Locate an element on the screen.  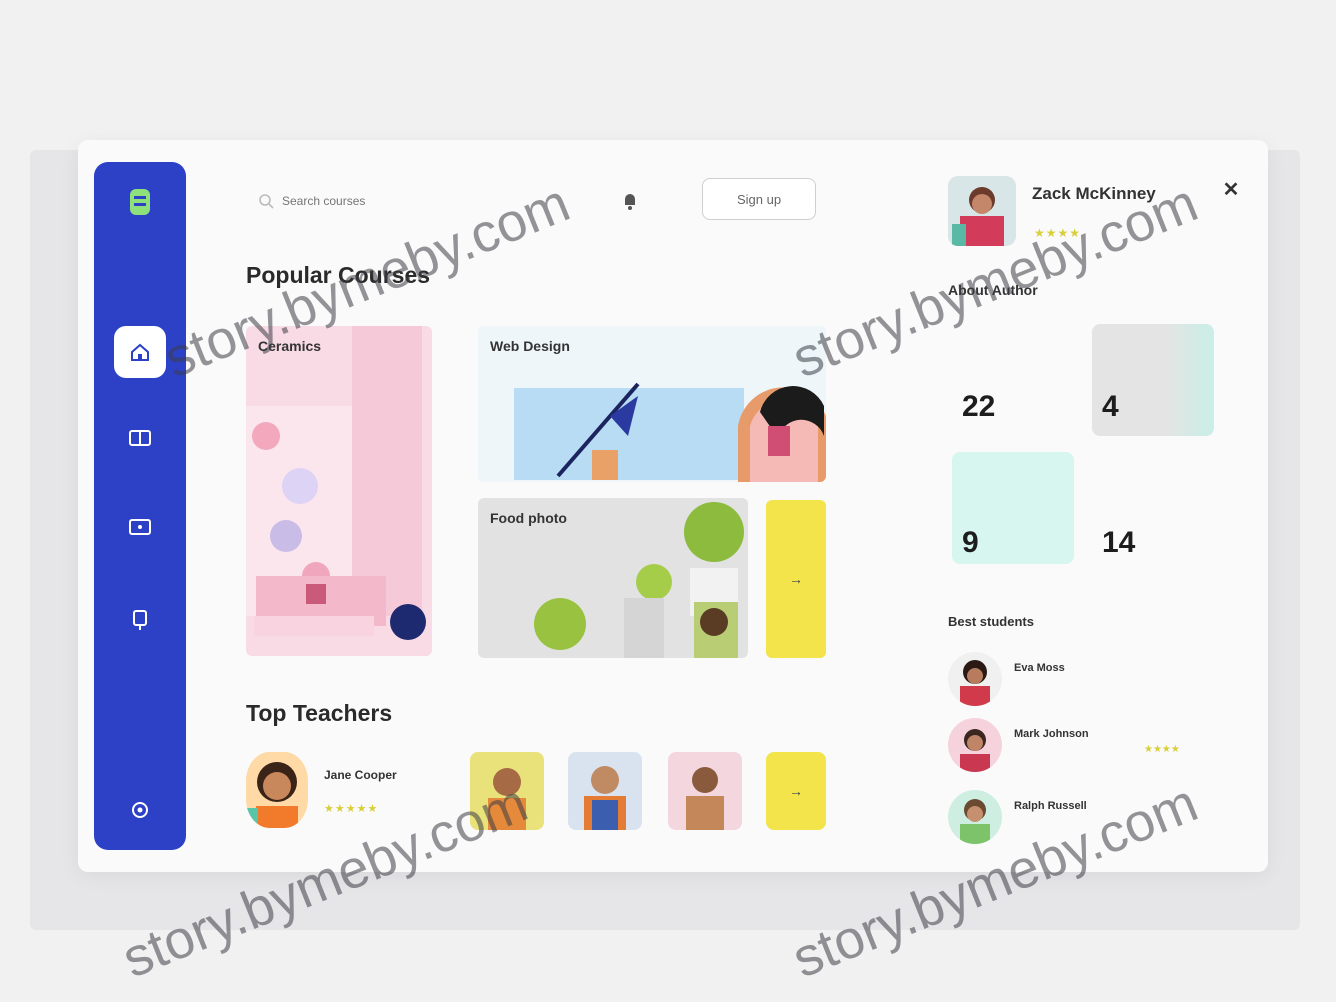
top-teachers-heading: Top Teachers is located at coordinates (319, 713).